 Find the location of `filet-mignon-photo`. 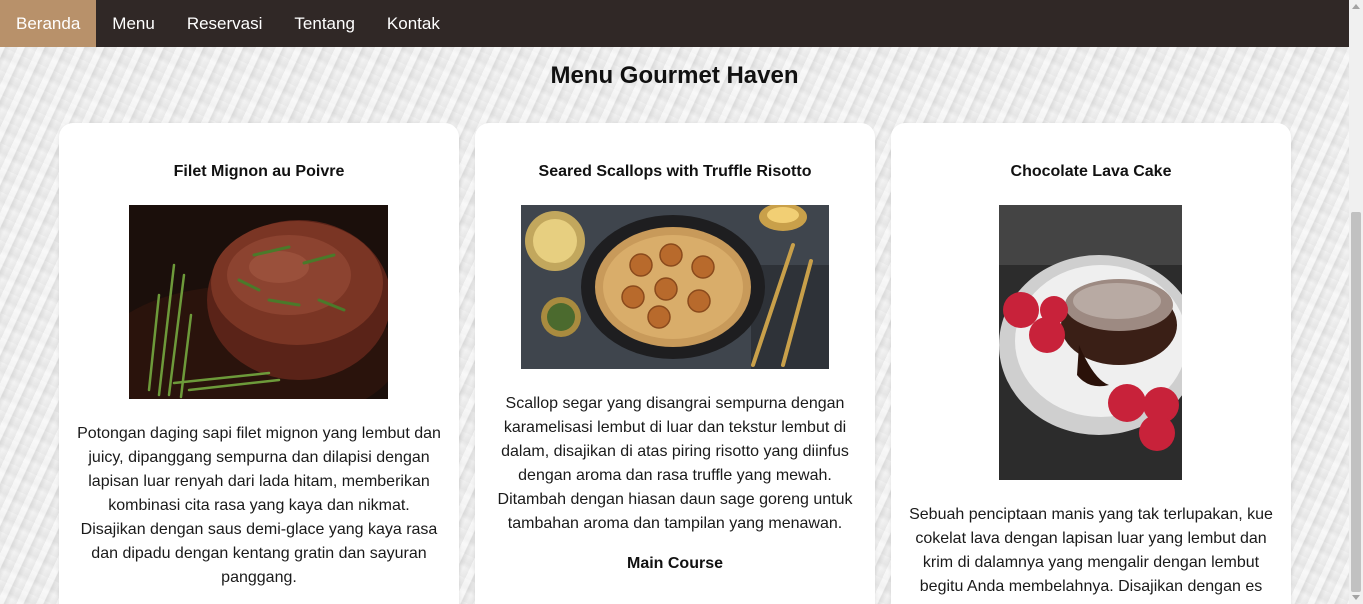

filet-mignon-photo is located at coordinates (258, 302).